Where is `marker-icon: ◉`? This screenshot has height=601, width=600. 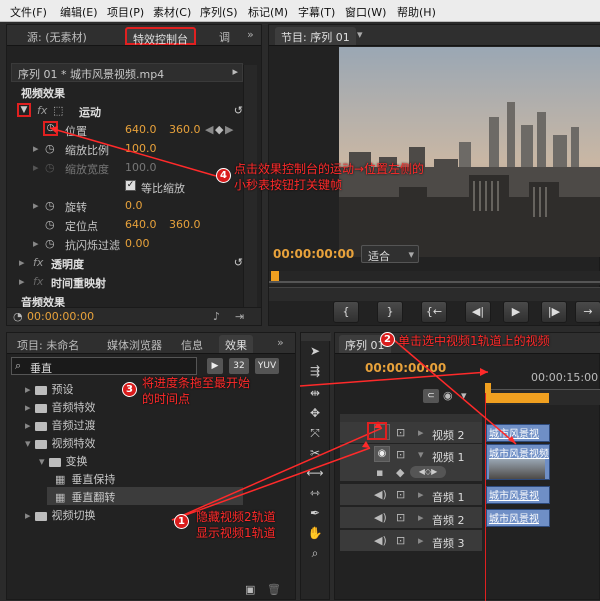 marker-icon: ◉ is located at coordinates (448, 395).